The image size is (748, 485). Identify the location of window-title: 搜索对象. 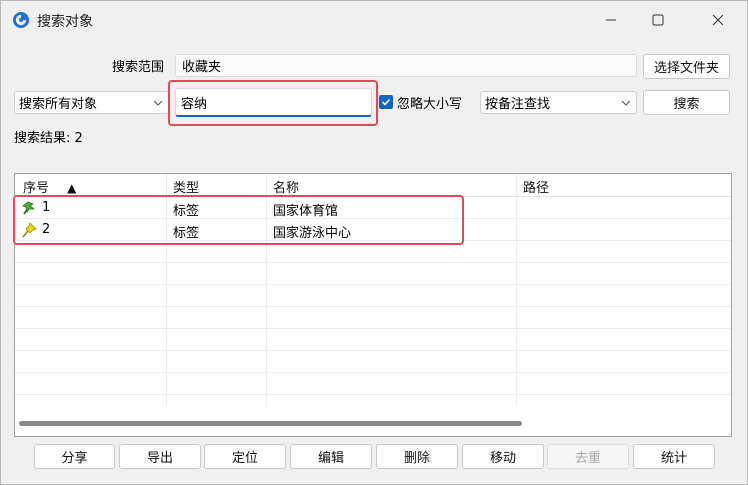
(65, 22).